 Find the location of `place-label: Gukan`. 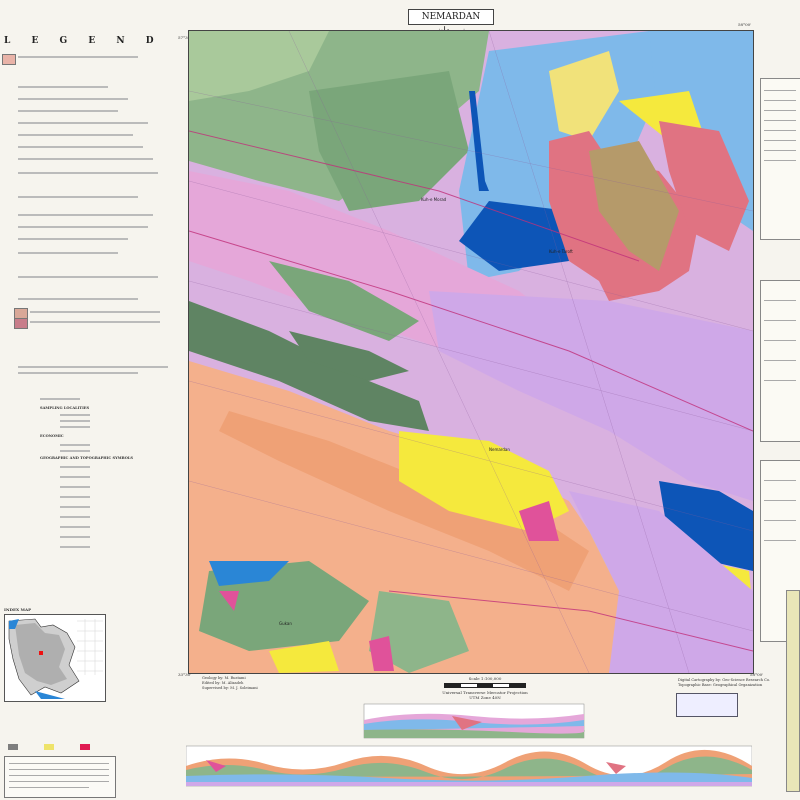

place-label: Gukan is located at coordinates (285, 623).